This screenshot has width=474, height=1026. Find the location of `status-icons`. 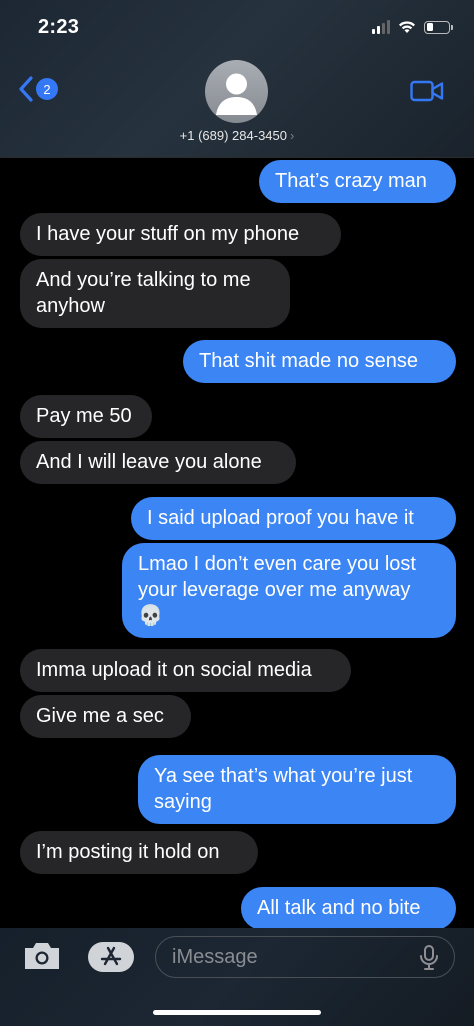

status-icons is located at coordinates (412, 27).